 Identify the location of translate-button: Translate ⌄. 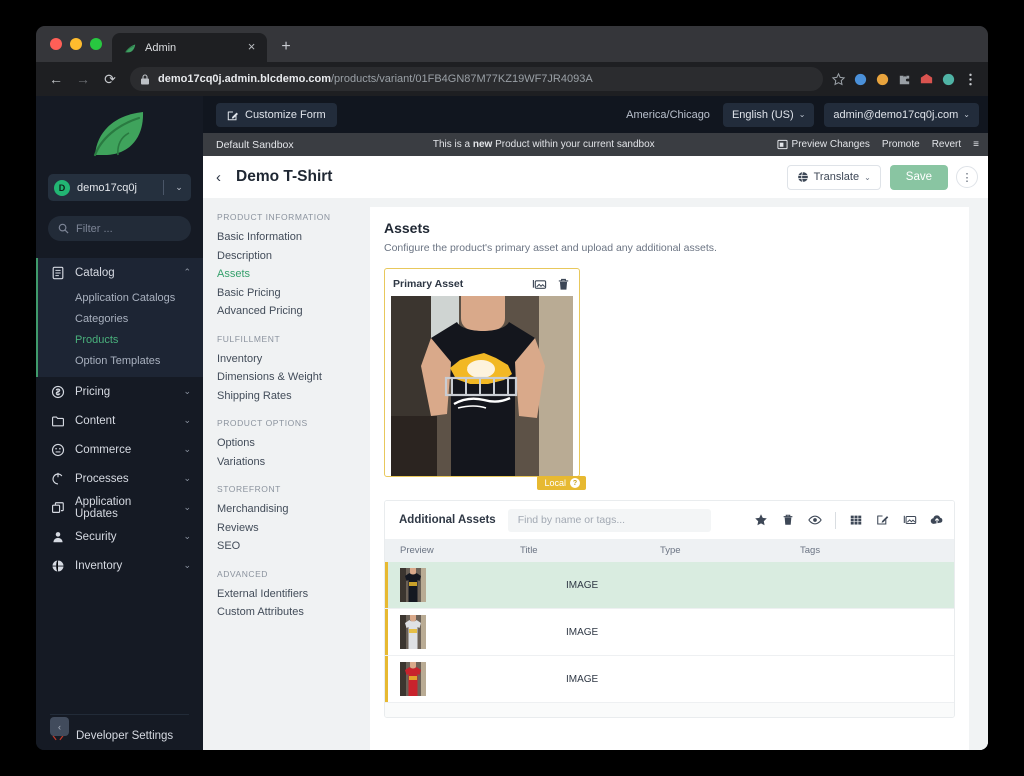
(833, 177).